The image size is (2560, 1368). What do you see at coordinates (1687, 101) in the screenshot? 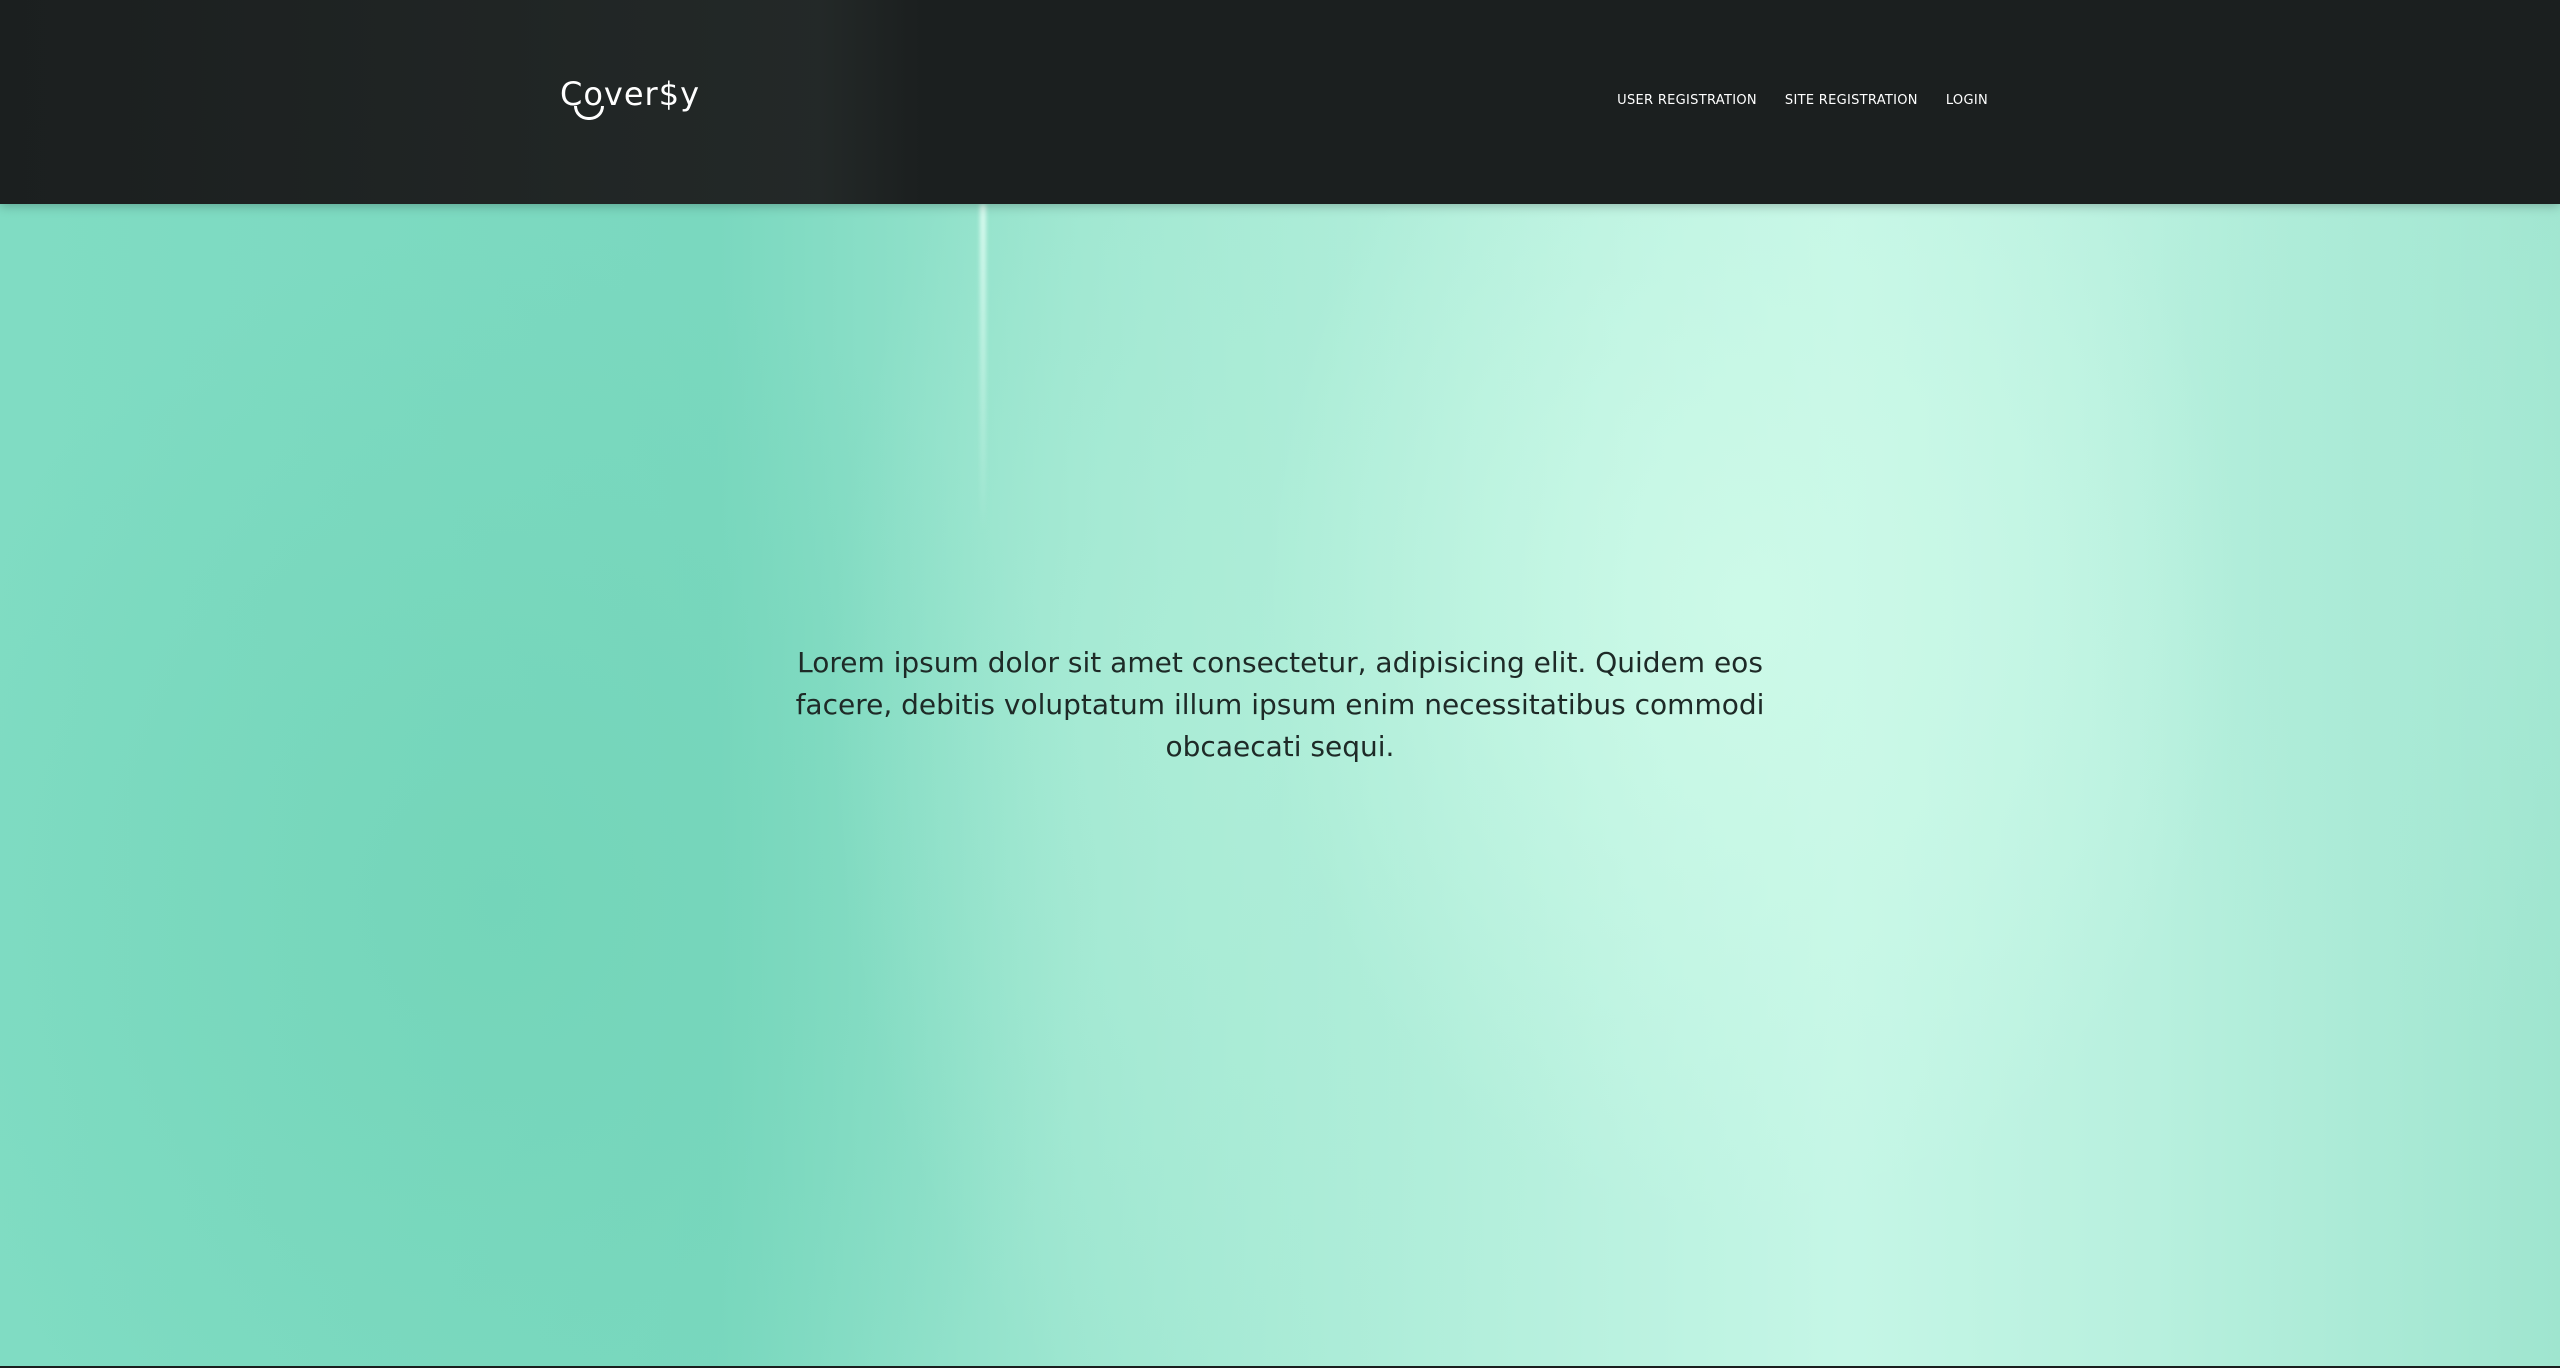
I see `nav-user-registration: USER REGISTRATION` at bounding box center [1687, 101].